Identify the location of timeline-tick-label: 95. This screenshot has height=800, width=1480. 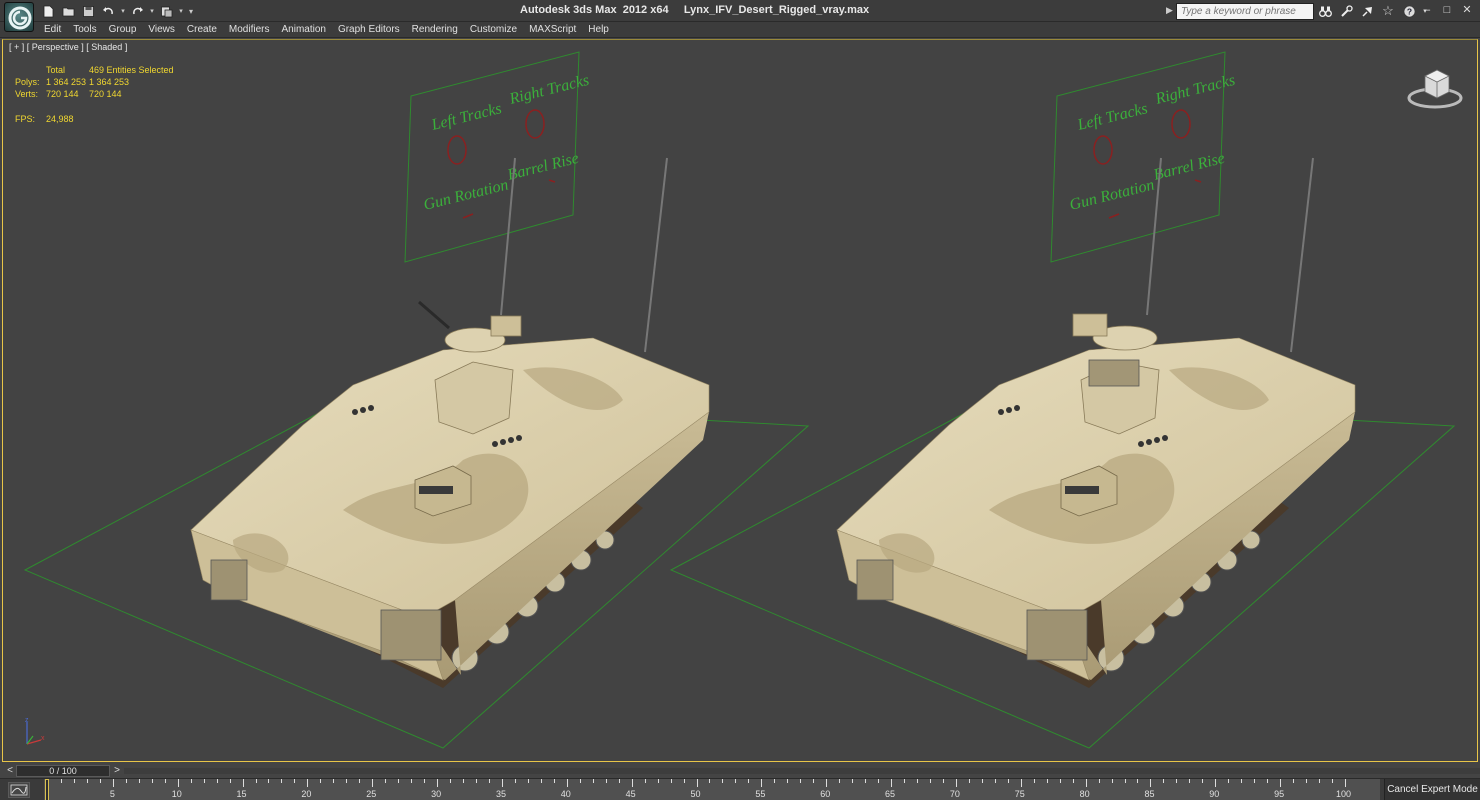
(1279, 794).